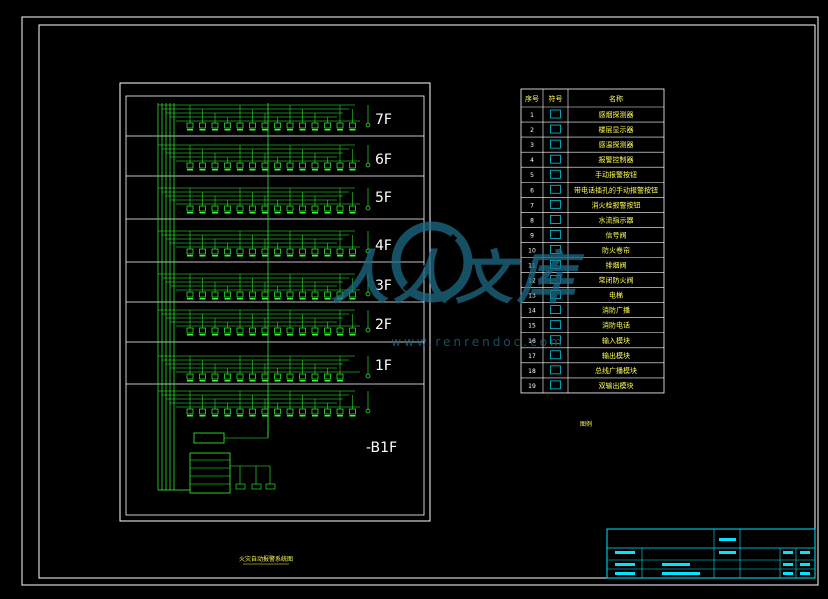 This screenshot has width=828, height=599. Describe the element at coordinates (616, 355) in the screenshot. I see `legend-row-name: 输出模块` at that location.